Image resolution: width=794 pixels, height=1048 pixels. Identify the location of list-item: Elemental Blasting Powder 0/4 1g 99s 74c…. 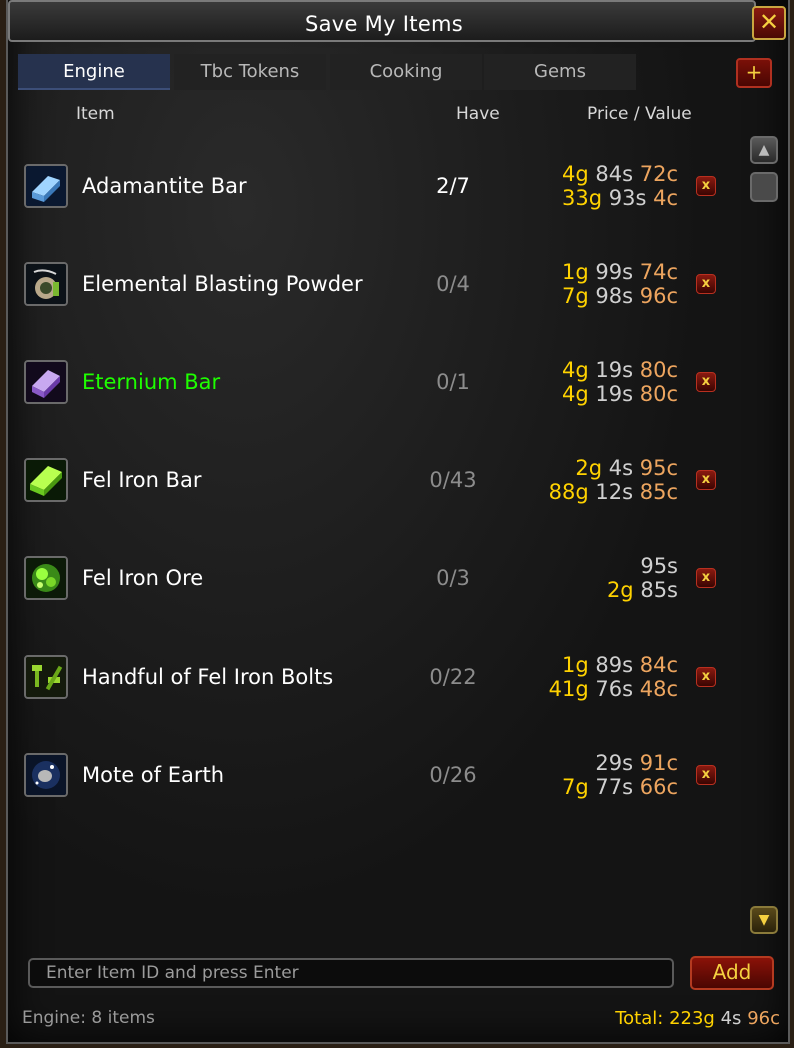
(372, 284).